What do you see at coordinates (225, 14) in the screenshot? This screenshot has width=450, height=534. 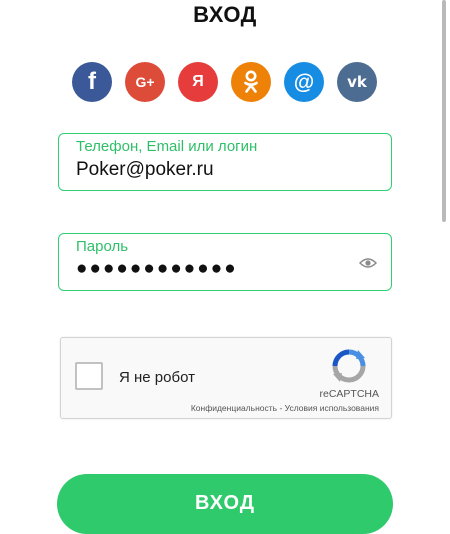 I see `page-title: ВХОД` at bounding box center [225, 14].